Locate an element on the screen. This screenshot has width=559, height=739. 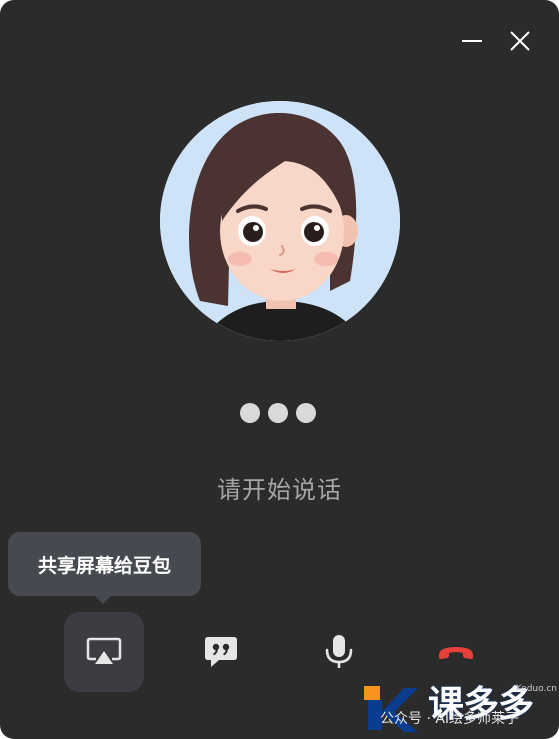
share-screen-tooltip: 共享屏幕给豆包 is located at coordinates (104, 568).